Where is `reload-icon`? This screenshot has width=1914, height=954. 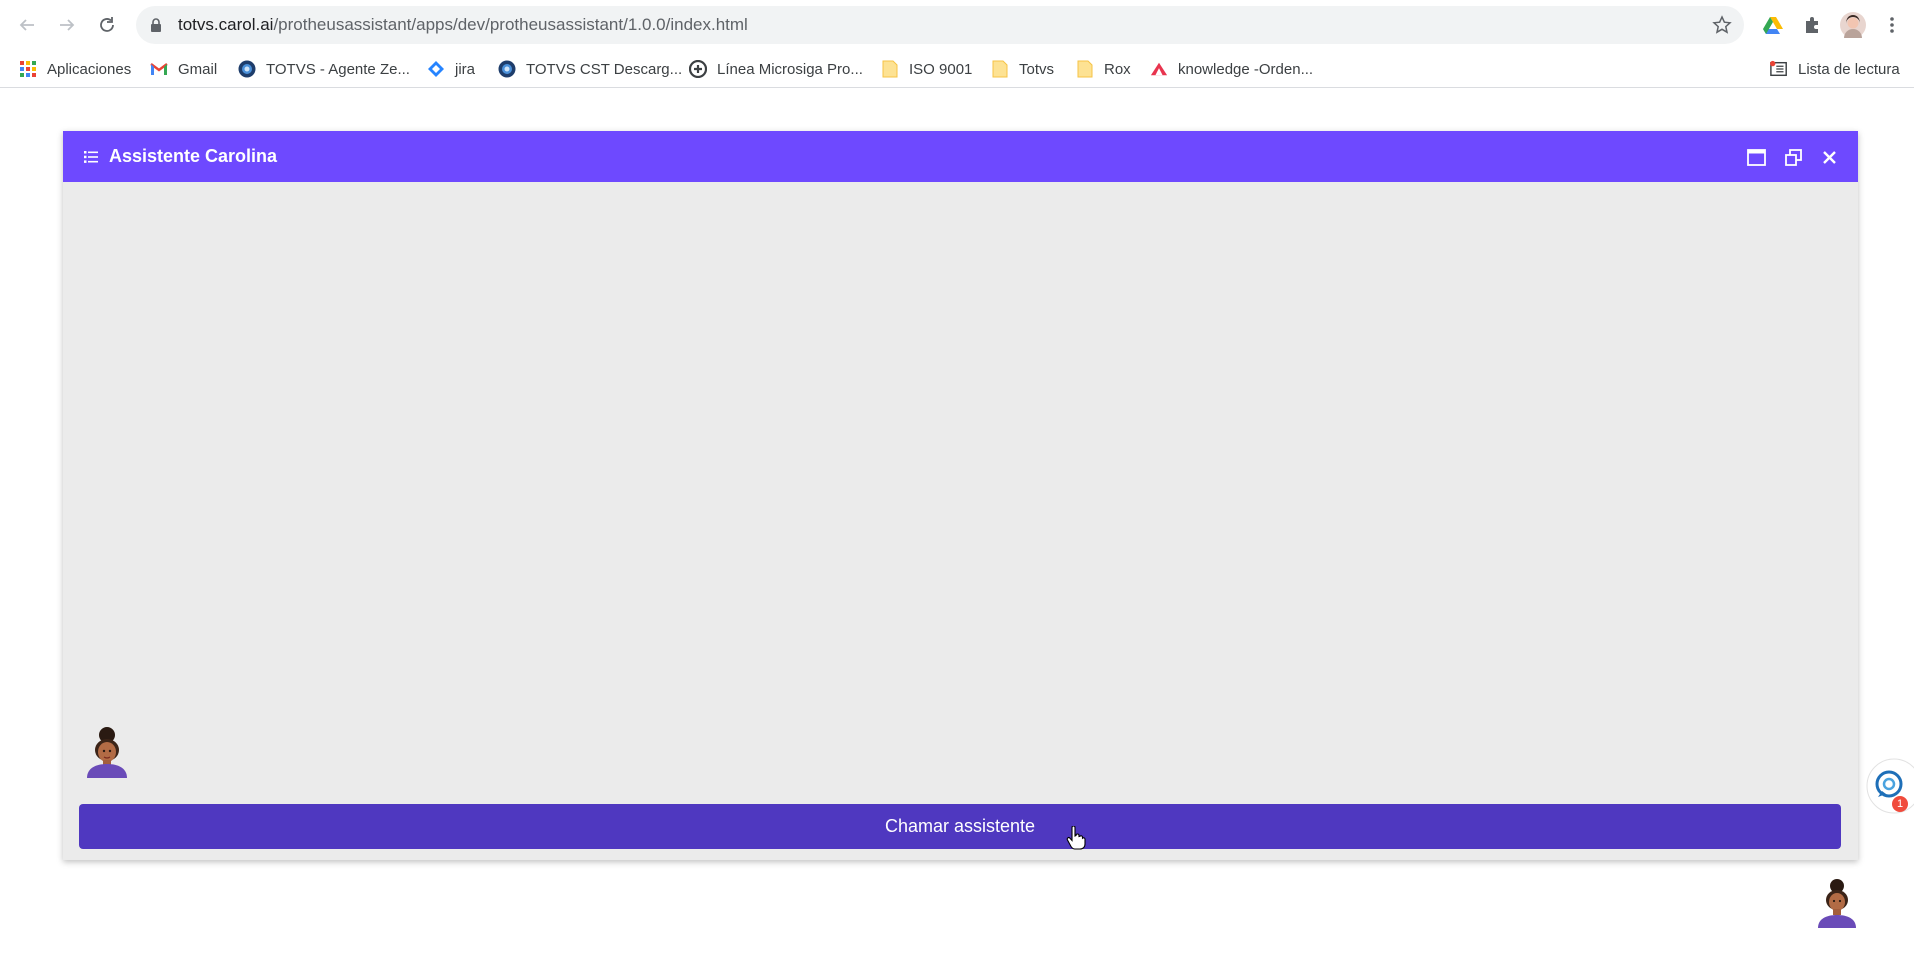 reload-icon is located at coordinates (107, 25).